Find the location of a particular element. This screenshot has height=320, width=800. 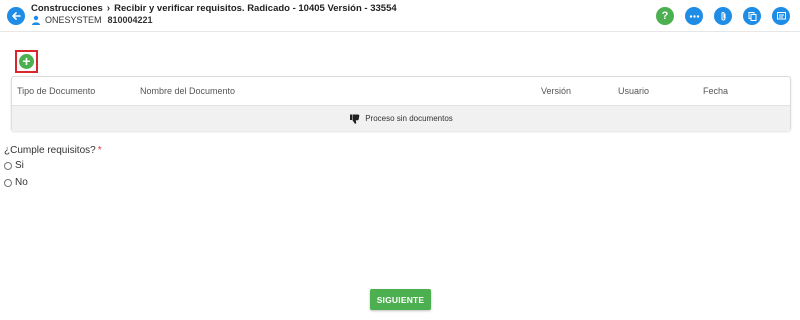

attachment-icon is located at coordinates (723, 15).